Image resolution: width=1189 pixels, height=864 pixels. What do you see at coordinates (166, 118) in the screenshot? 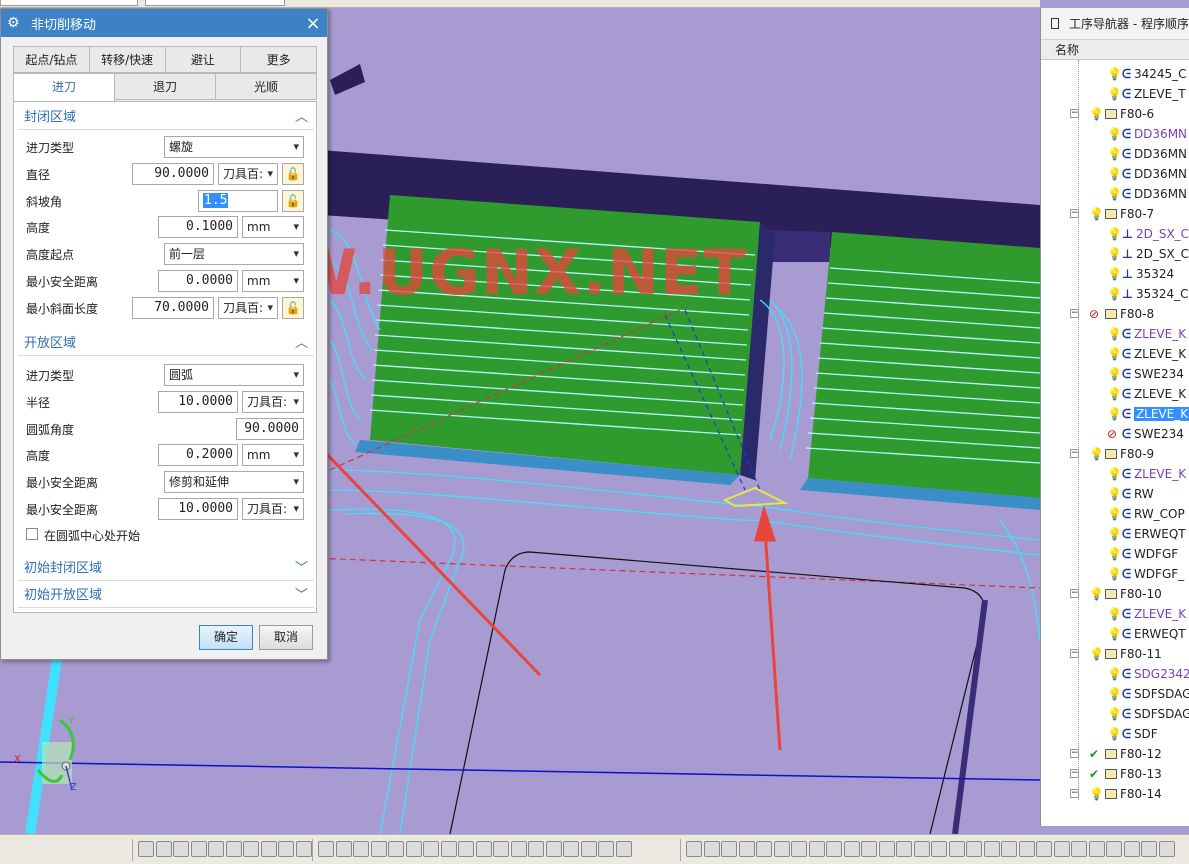
I see `closed-area-header: 封闭区域 ︿` at bounding box center [166, 118].